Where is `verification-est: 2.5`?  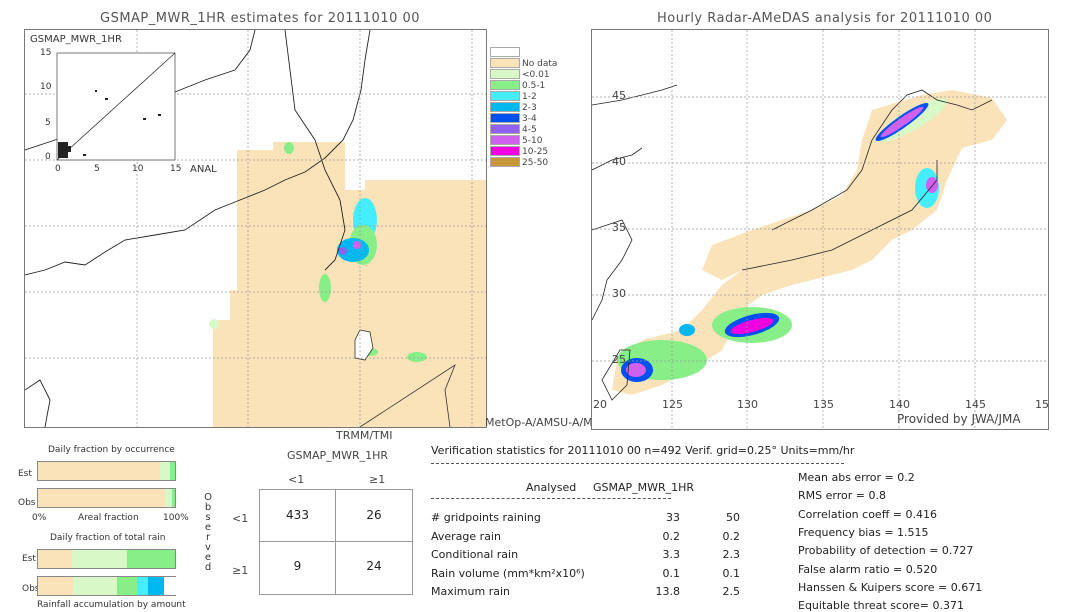 verification-est: 2.5 is located at coordinates (731, 591).